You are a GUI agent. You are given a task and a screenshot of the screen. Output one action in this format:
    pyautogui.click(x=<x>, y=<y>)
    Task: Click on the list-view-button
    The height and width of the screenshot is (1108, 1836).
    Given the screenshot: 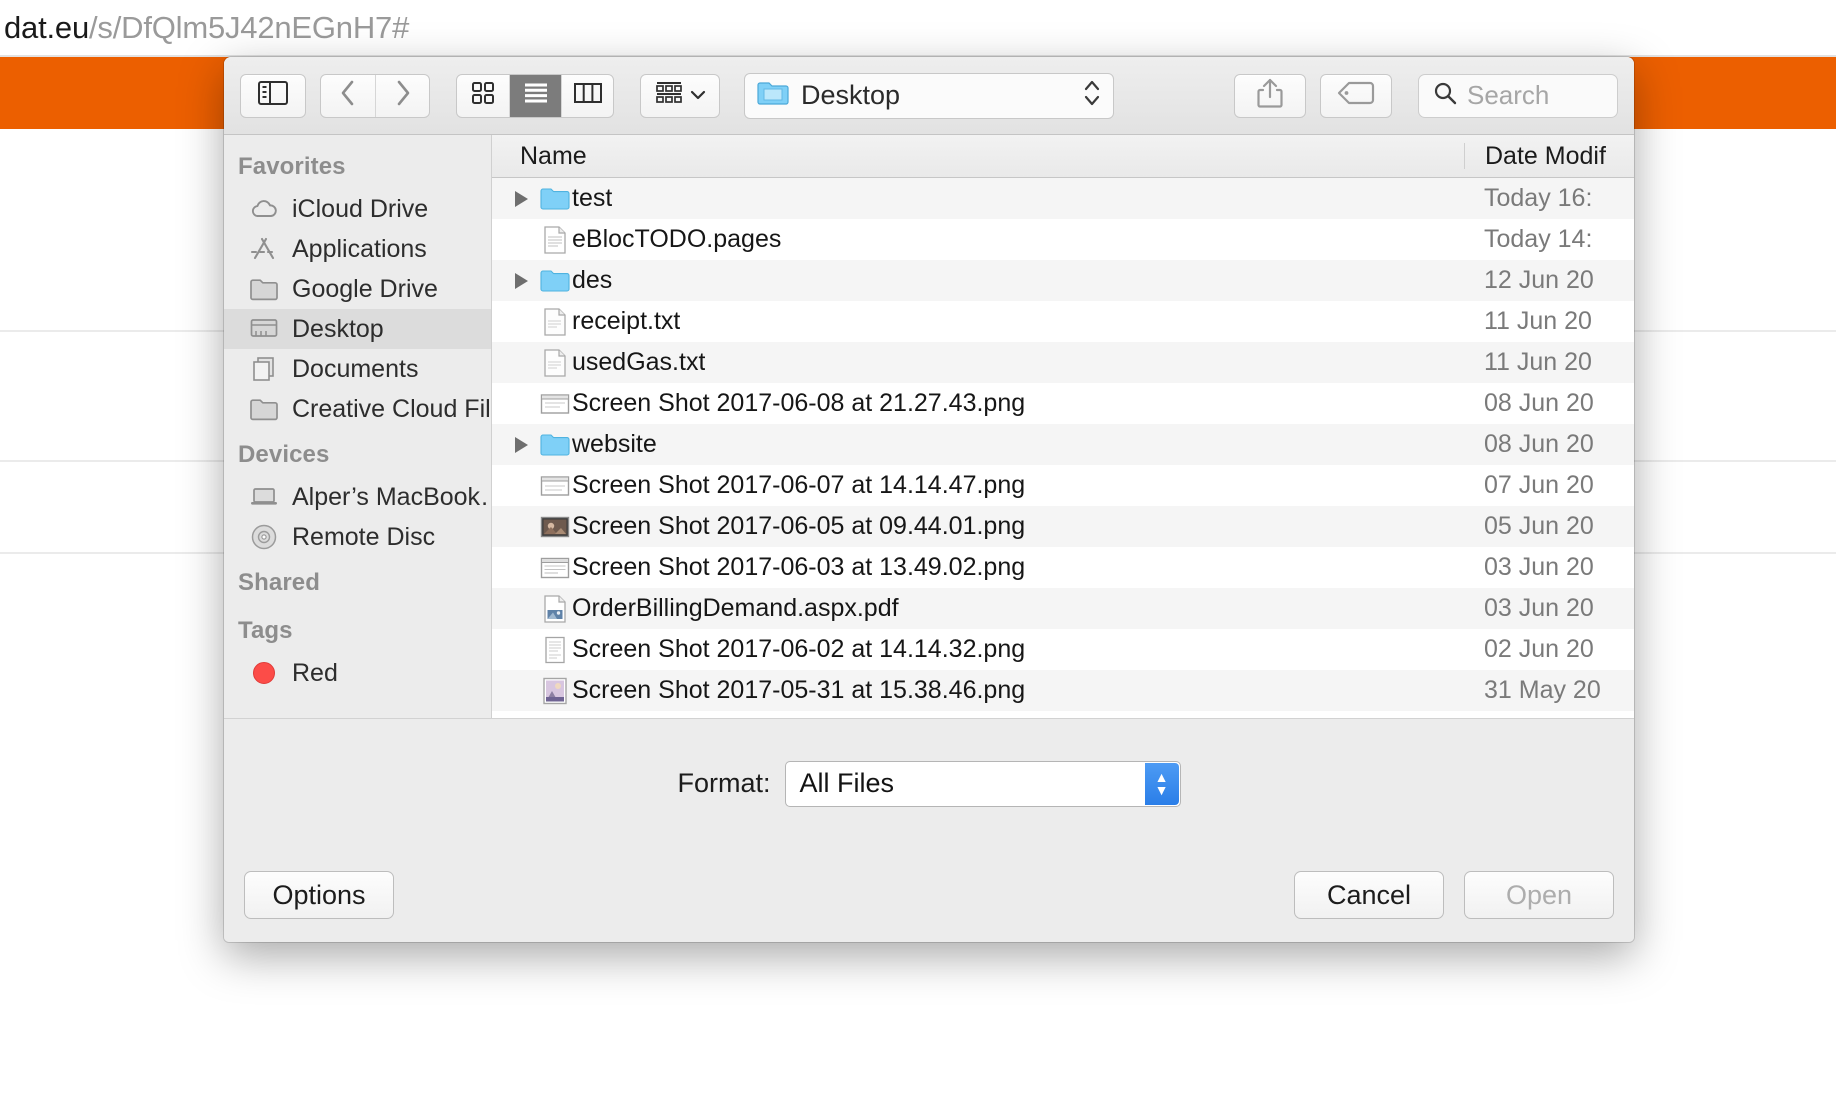 What is the action you would take?
    pyautogui.click(x=535, y=95)
    